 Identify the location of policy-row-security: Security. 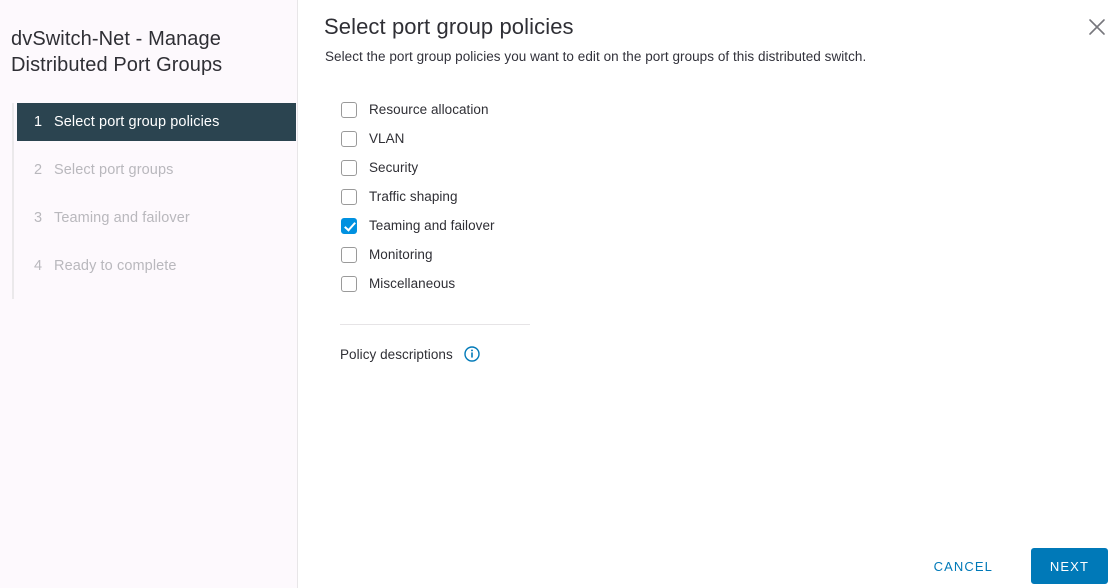
(730, 167).